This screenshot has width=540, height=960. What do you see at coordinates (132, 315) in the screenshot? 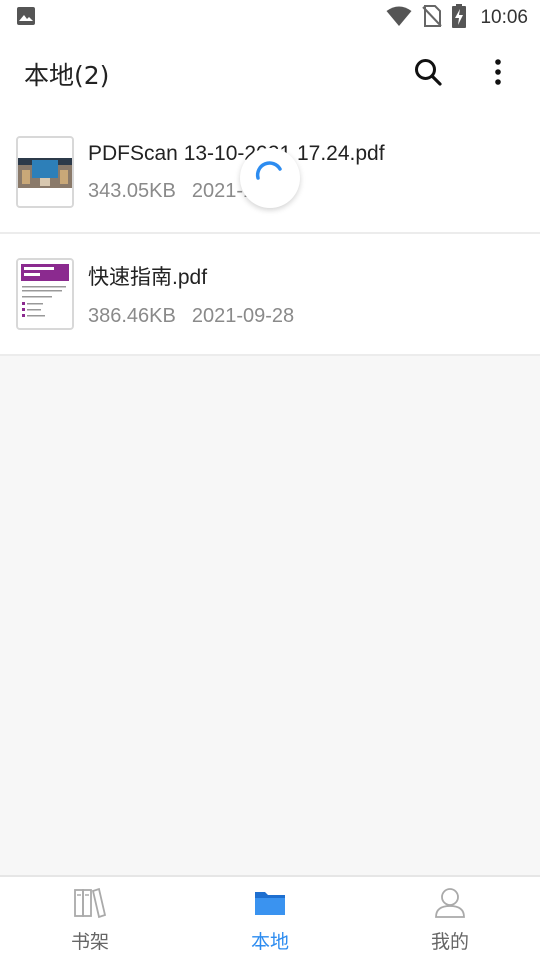
I see `file-size: 386.46KB` at bounding box center [132, 315].